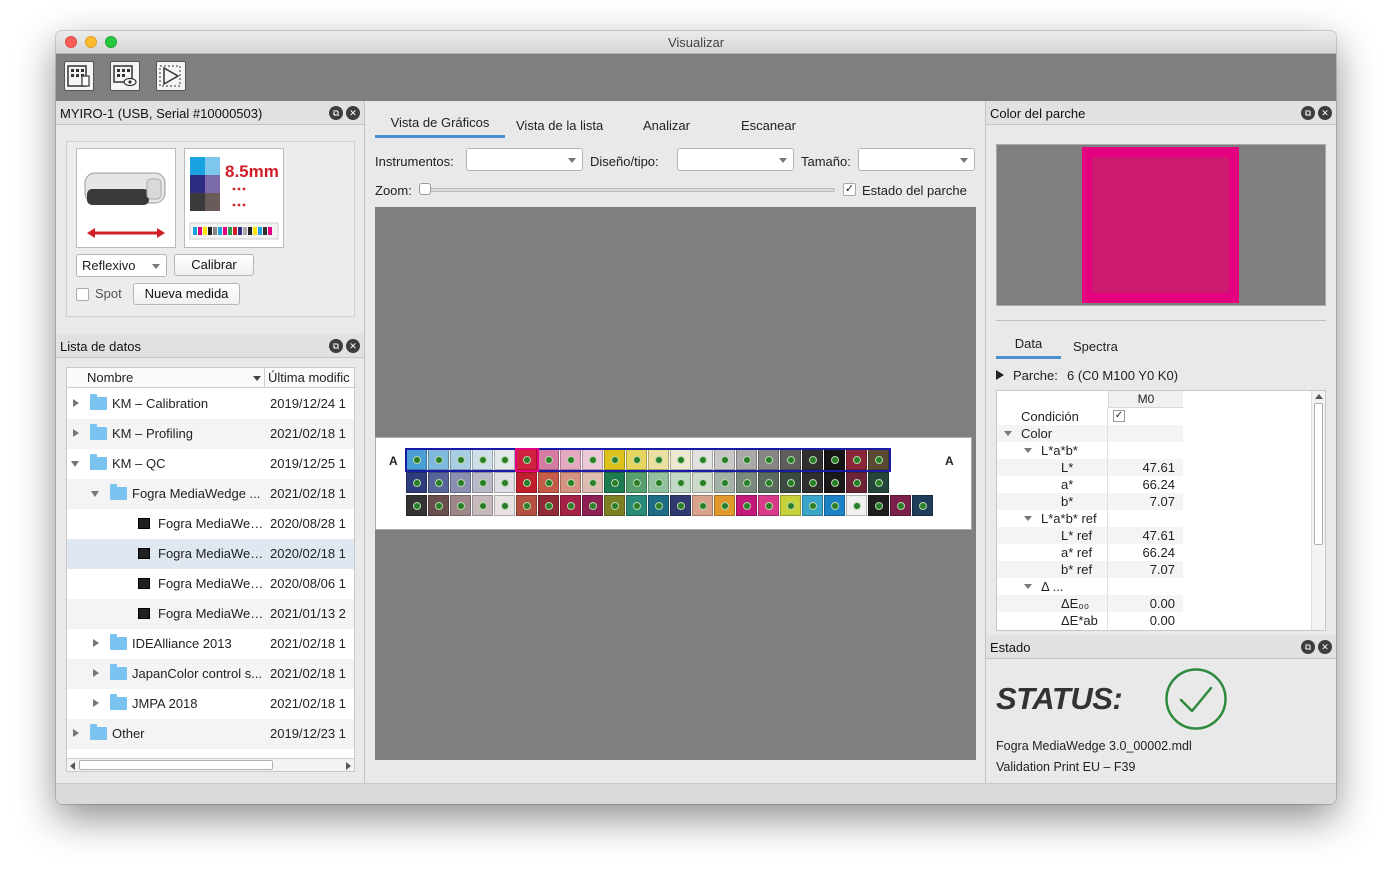 This screenshot has width=1392, height=885. What do you see at coordinates (1090, 535) in the screenshot?
I see `data-row: L* ref 47.61` at bounding box center [1090, 535].